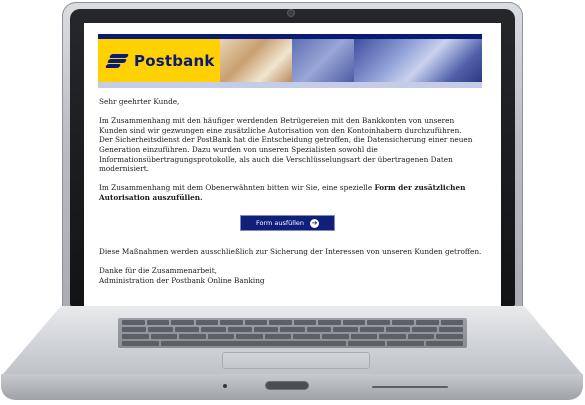  I want to click on arrow-right-icon: ➔, so click(315, 223).